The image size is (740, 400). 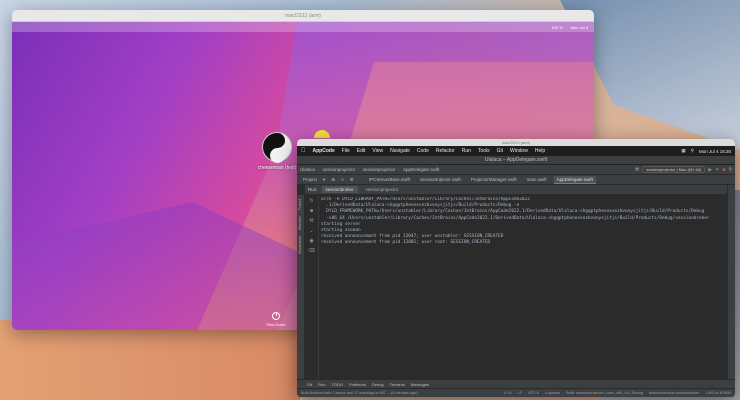 I want to click on menu-tools: Tools, so click(x=484, y=151).